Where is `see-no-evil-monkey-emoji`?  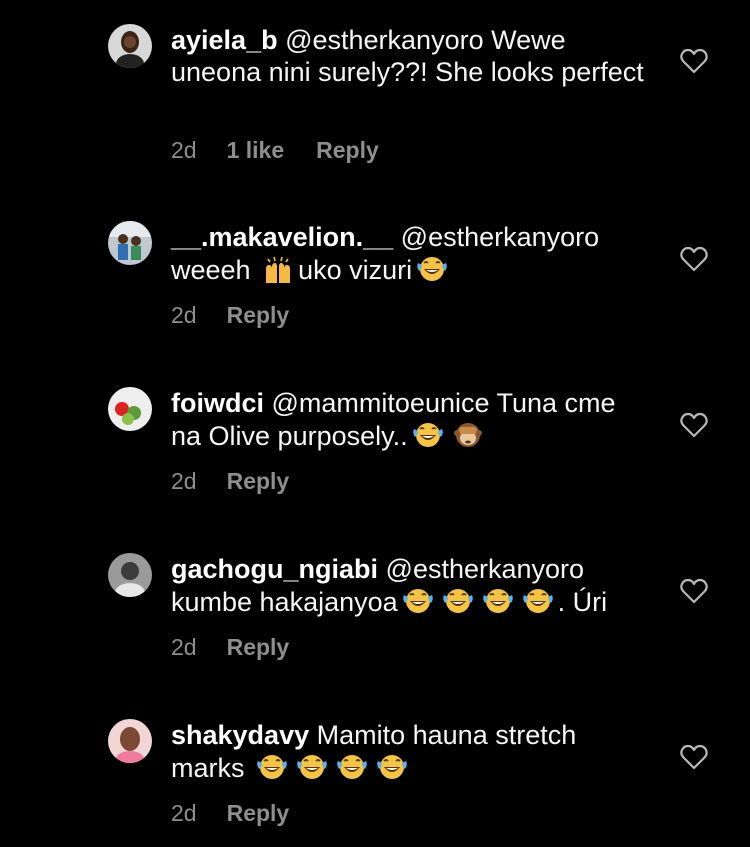 see-no-evil-monkey-emoji is located at coordinates (468, 435).